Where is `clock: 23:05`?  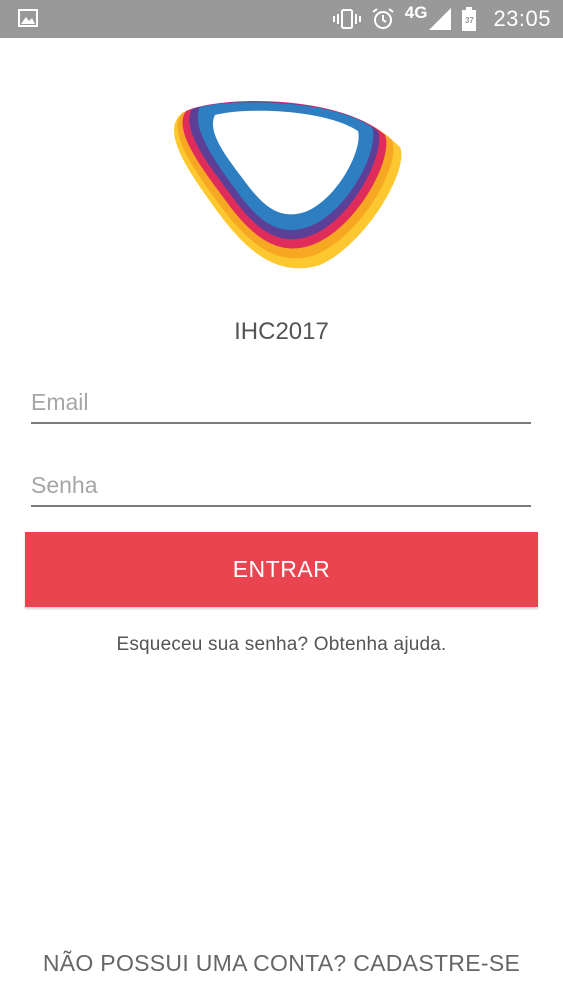 clock: 23:05 is located at coordinates (522, 18).